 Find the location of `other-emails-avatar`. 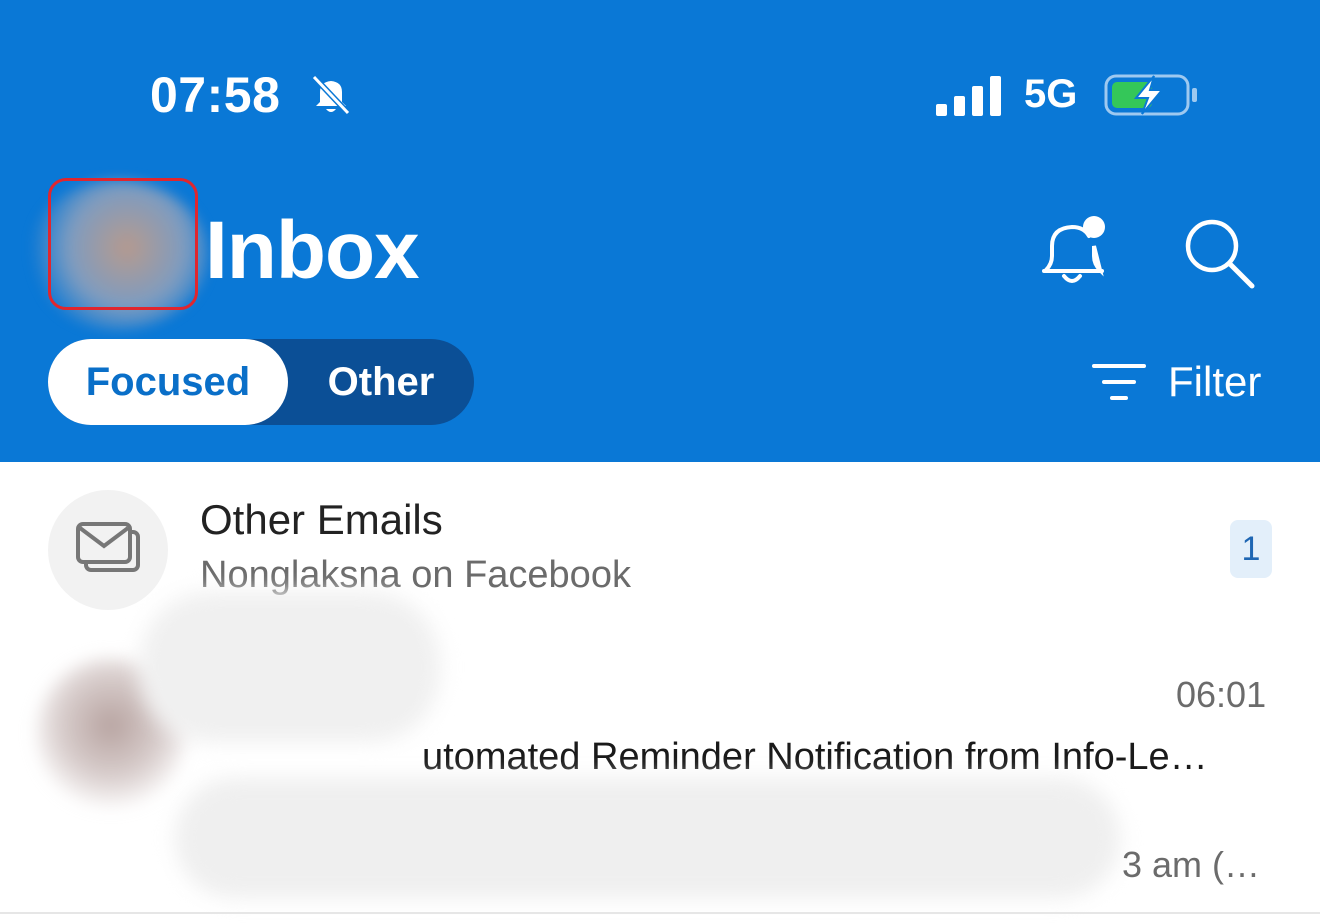

other-emails-avatar is located at coordinates (108, 550).